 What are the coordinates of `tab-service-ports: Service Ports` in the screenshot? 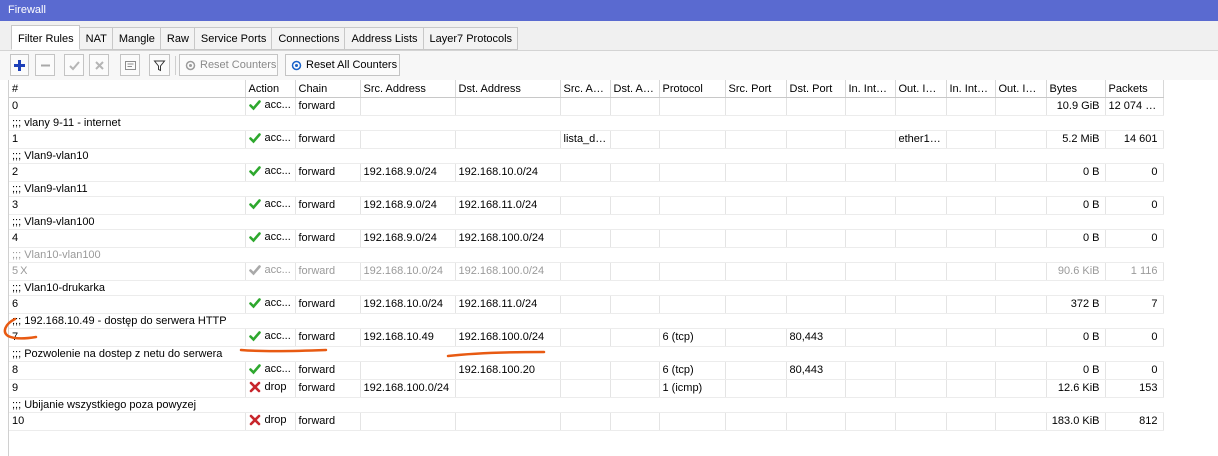 It's located at (233, 38).